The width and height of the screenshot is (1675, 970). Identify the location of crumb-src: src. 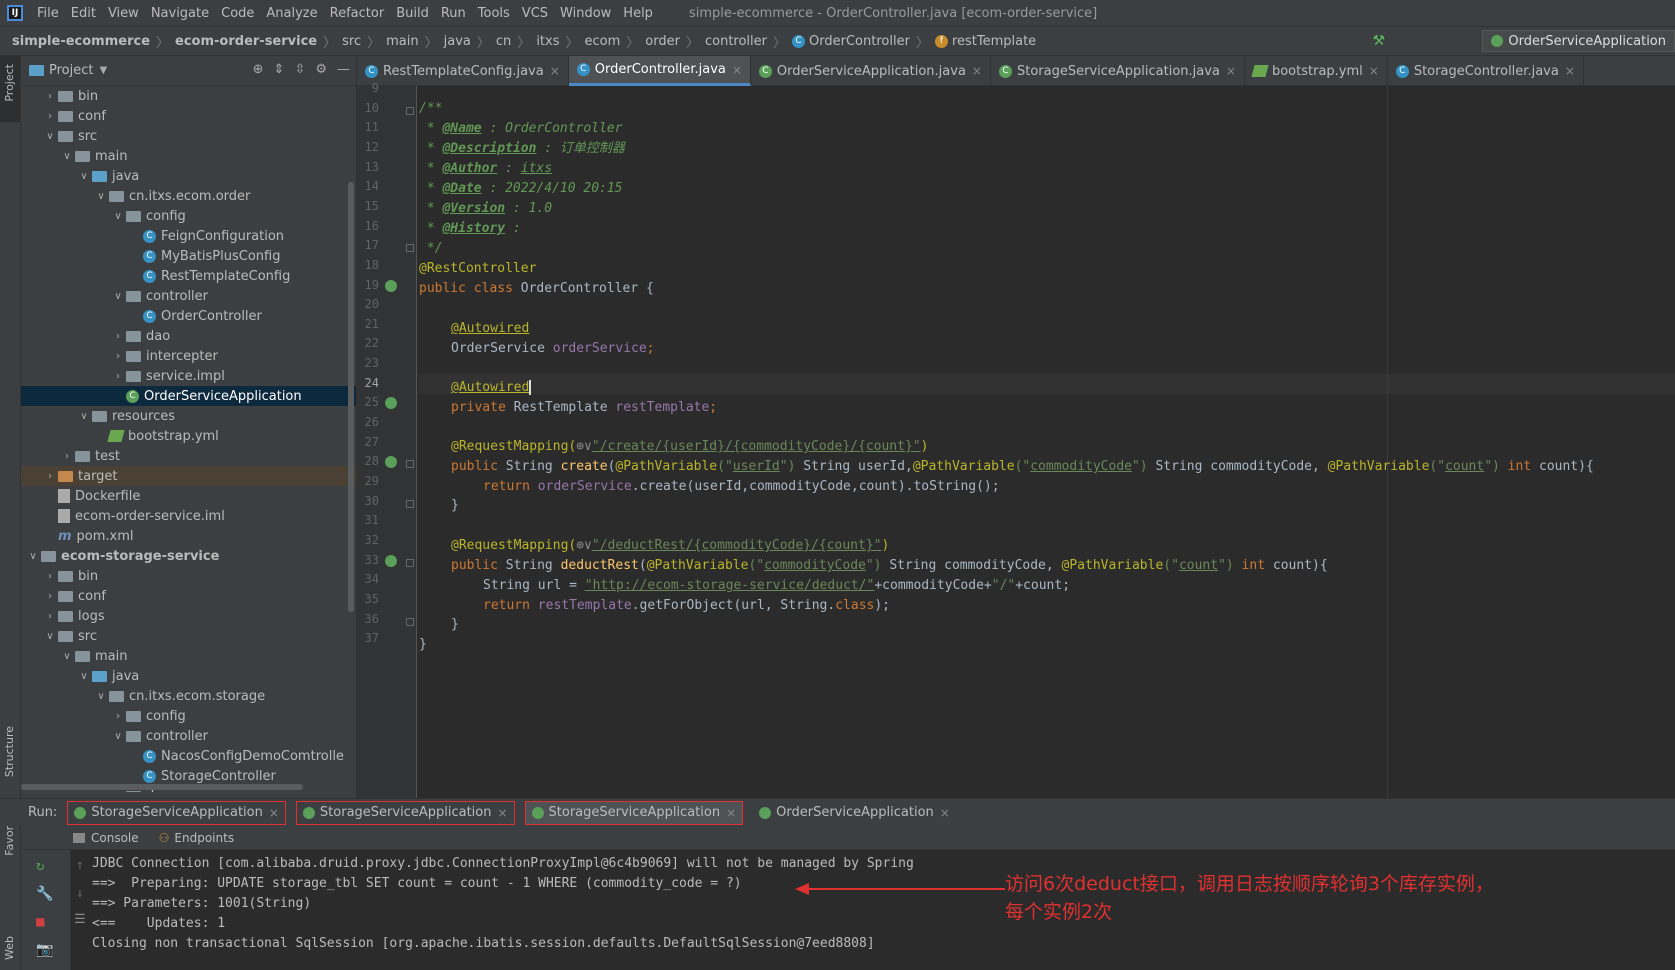
(351, 41).